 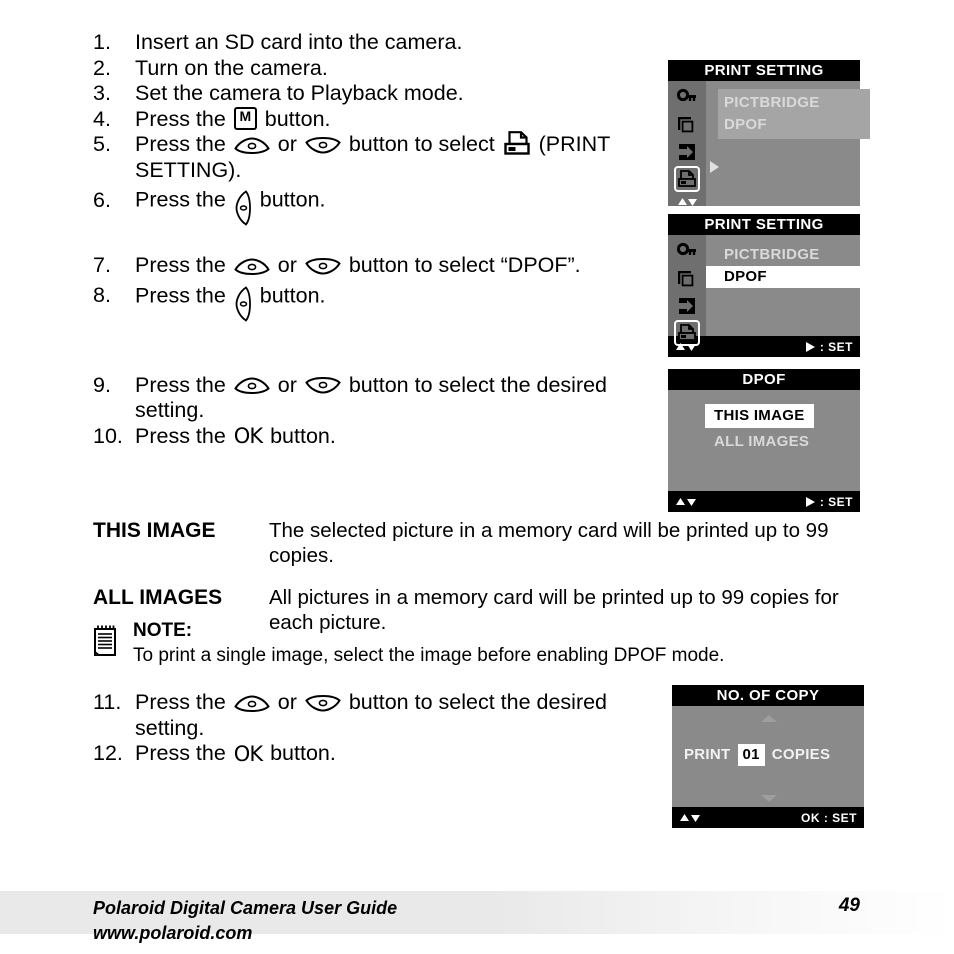 I want to click on step-number: 8., so click(x=102, y=295).